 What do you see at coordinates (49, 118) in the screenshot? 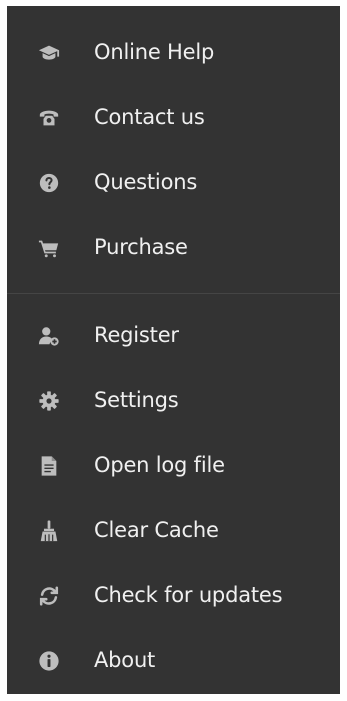
I see `telephone-icon` at bounding box center [49, 118].